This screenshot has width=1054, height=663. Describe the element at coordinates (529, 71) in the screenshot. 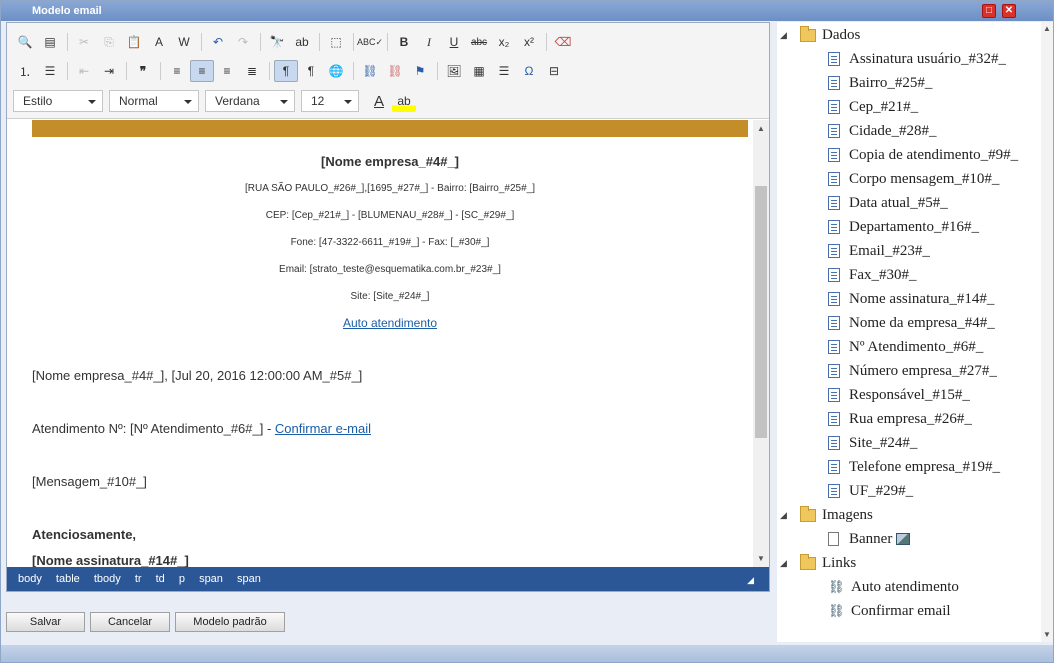

I see `special-char-icon: Ω` at that location.